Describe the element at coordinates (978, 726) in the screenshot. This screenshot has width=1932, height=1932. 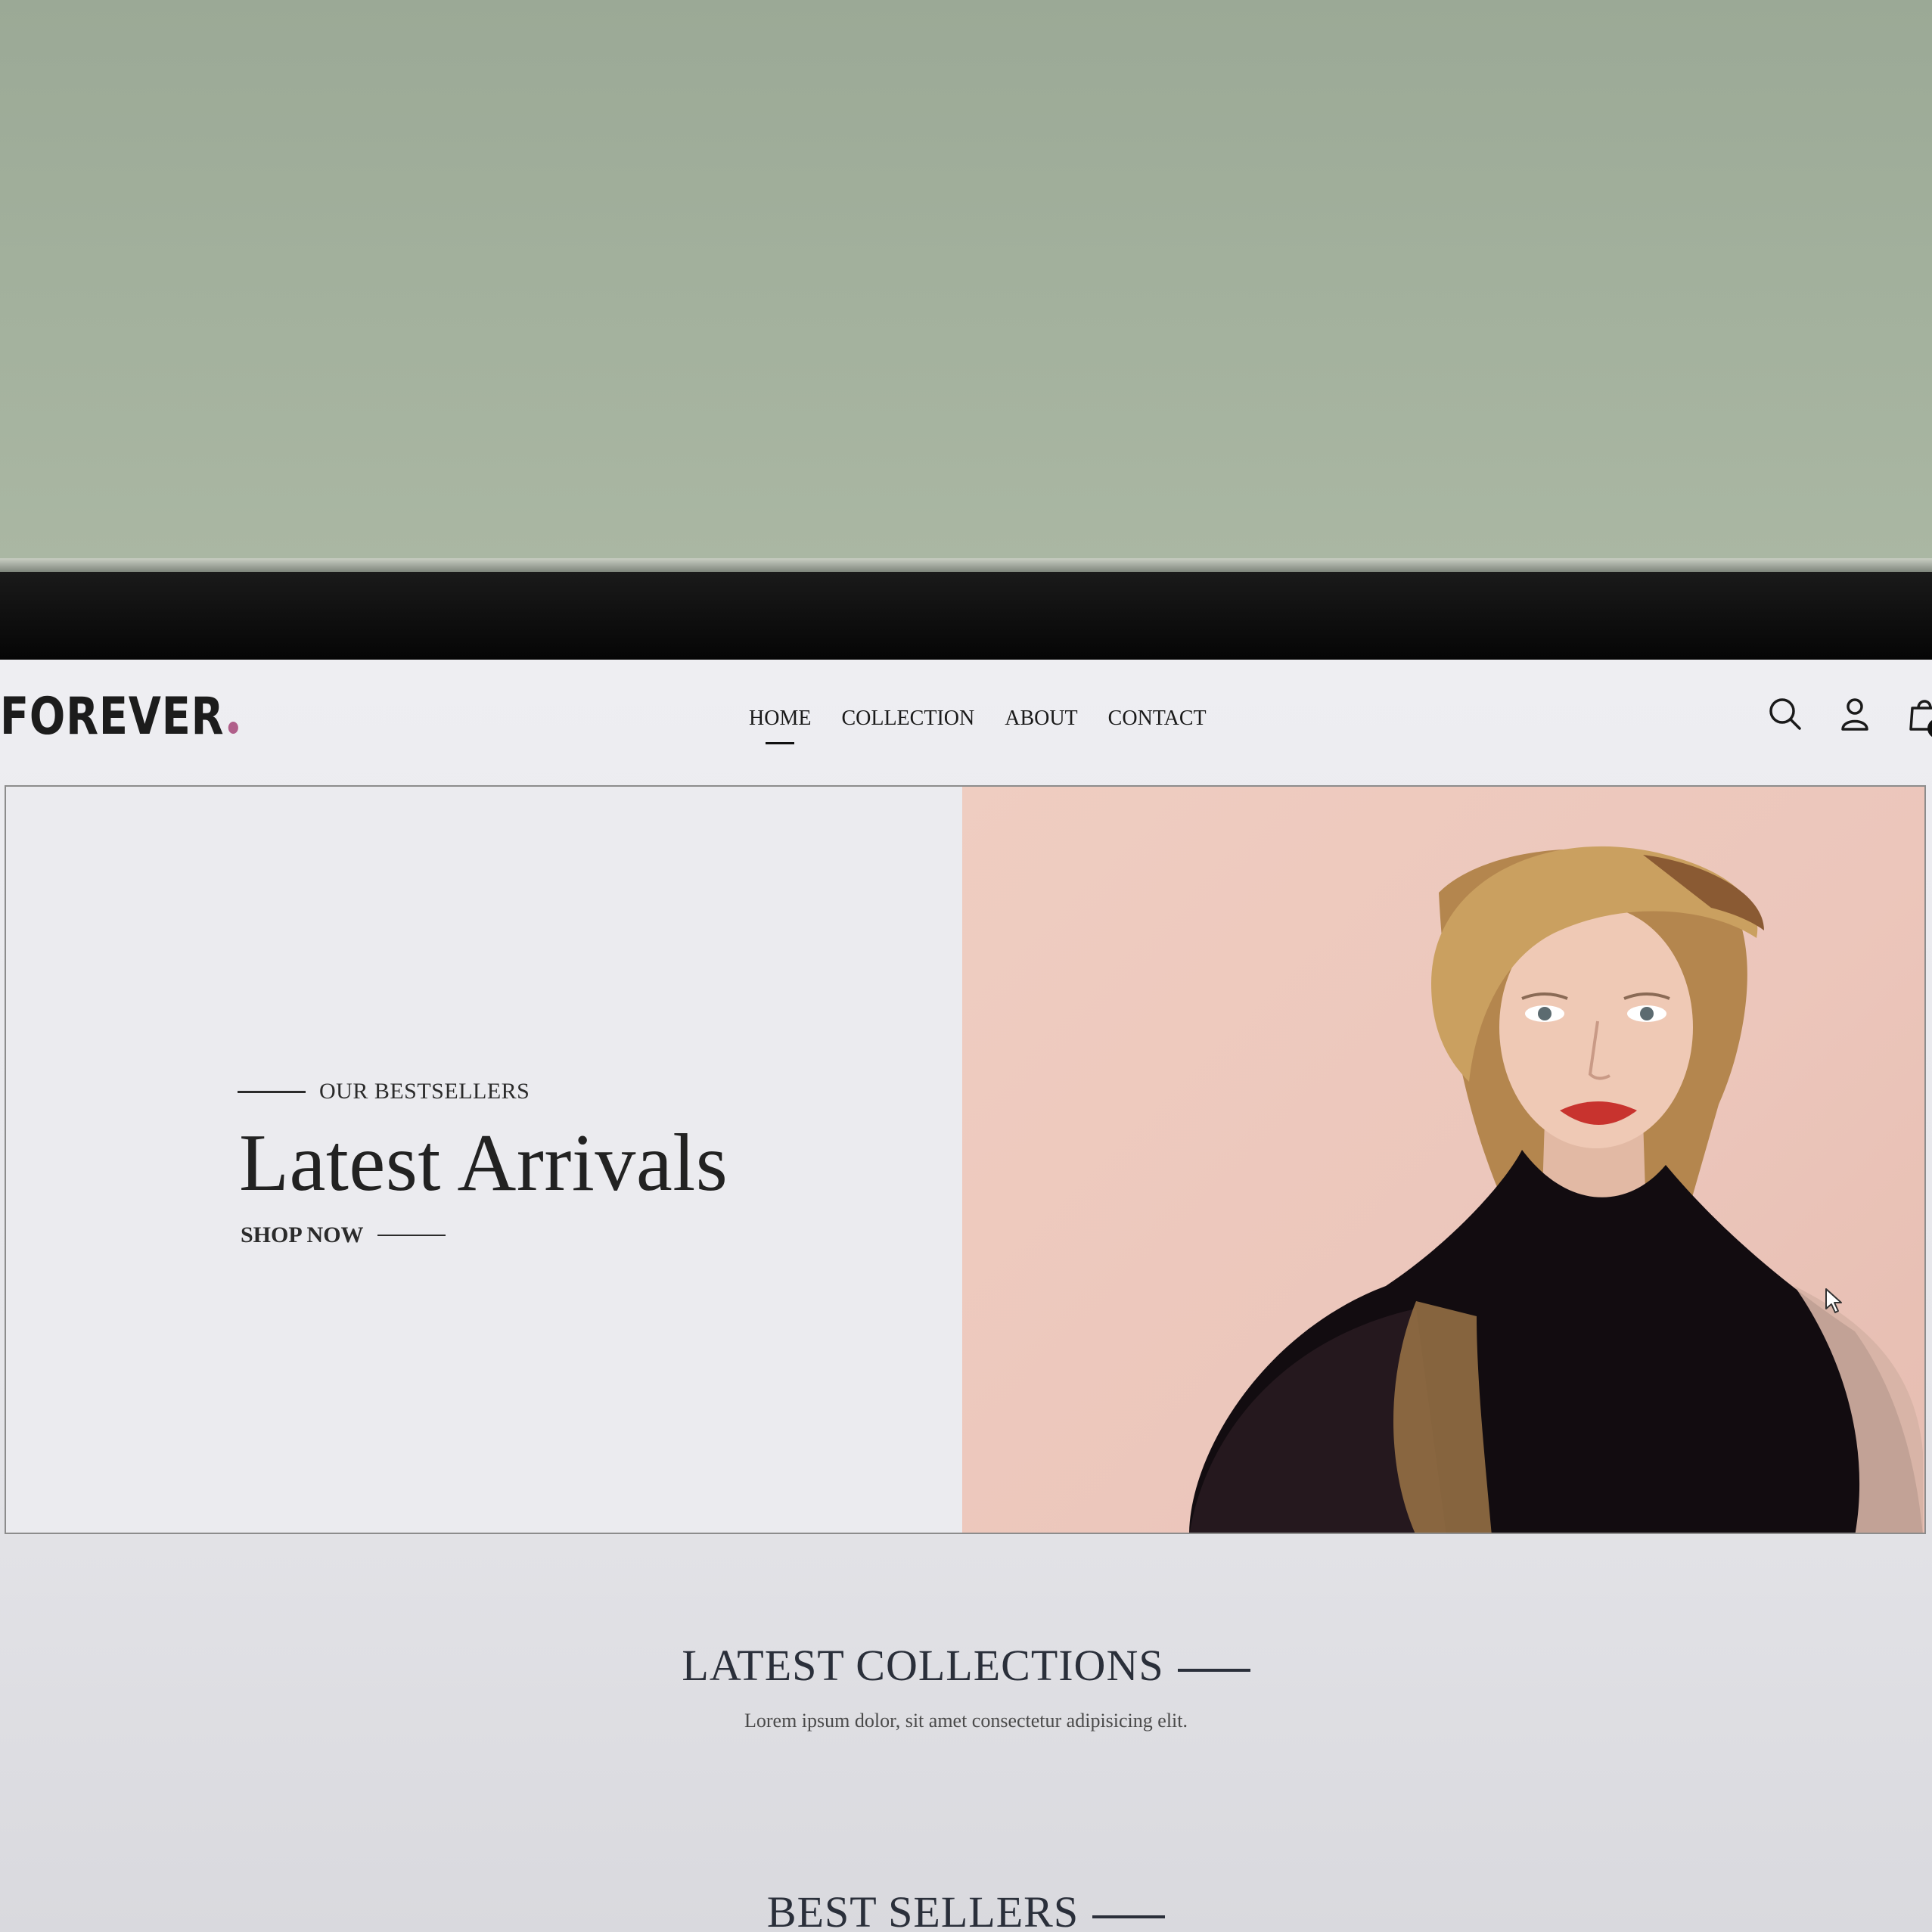
I see `main-nav: HOME COLLECTION ABOUT CONTACT` at that location.